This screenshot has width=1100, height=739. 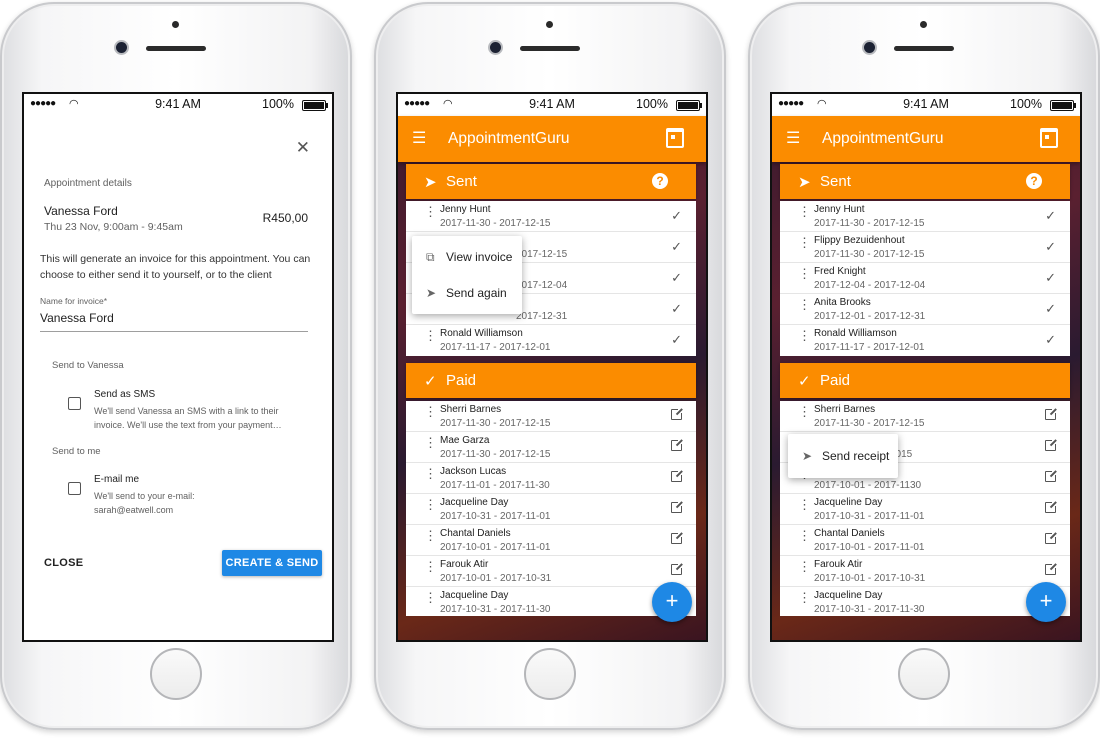 What do you see at coordinates (925, 309) in the screenshot?
I see `list-item: ⋮ Anita Brooks 2017-12-01 - 2017-12-31 ✓` at bounding box center [925, 309].